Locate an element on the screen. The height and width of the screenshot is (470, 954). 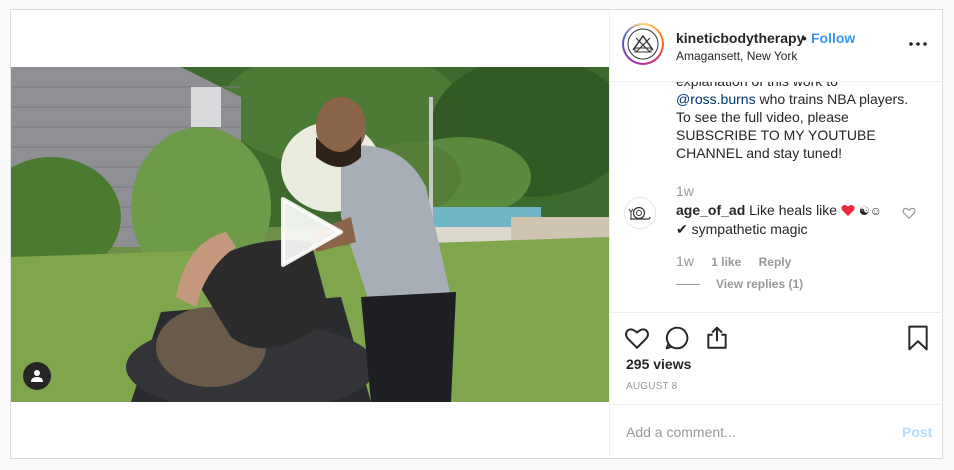
comment-likes: 1 like is located at coordinates (726, 262).